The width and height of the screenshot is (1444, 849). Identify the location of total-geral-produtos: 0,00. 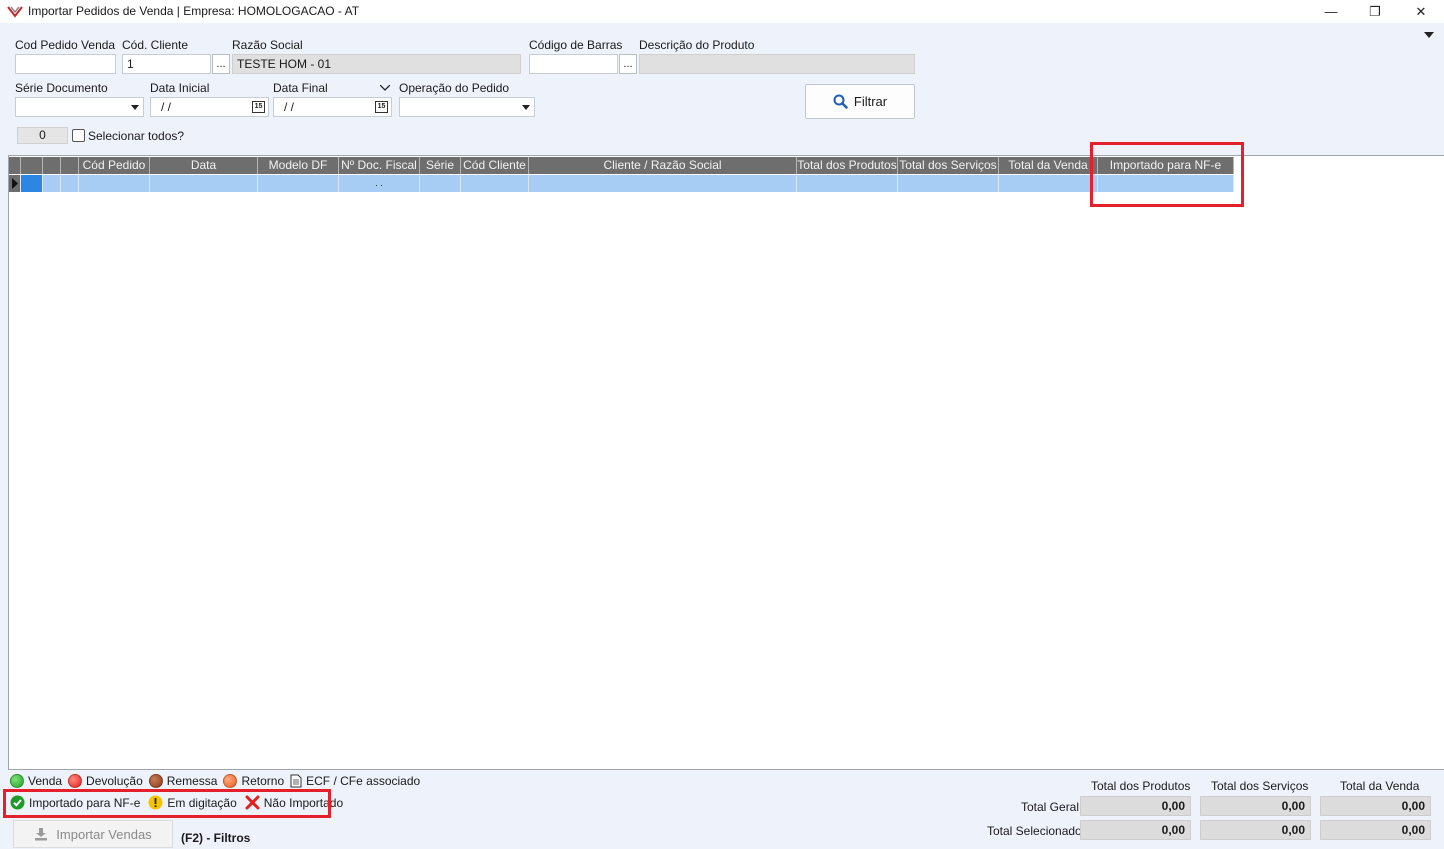
(1135, 806).